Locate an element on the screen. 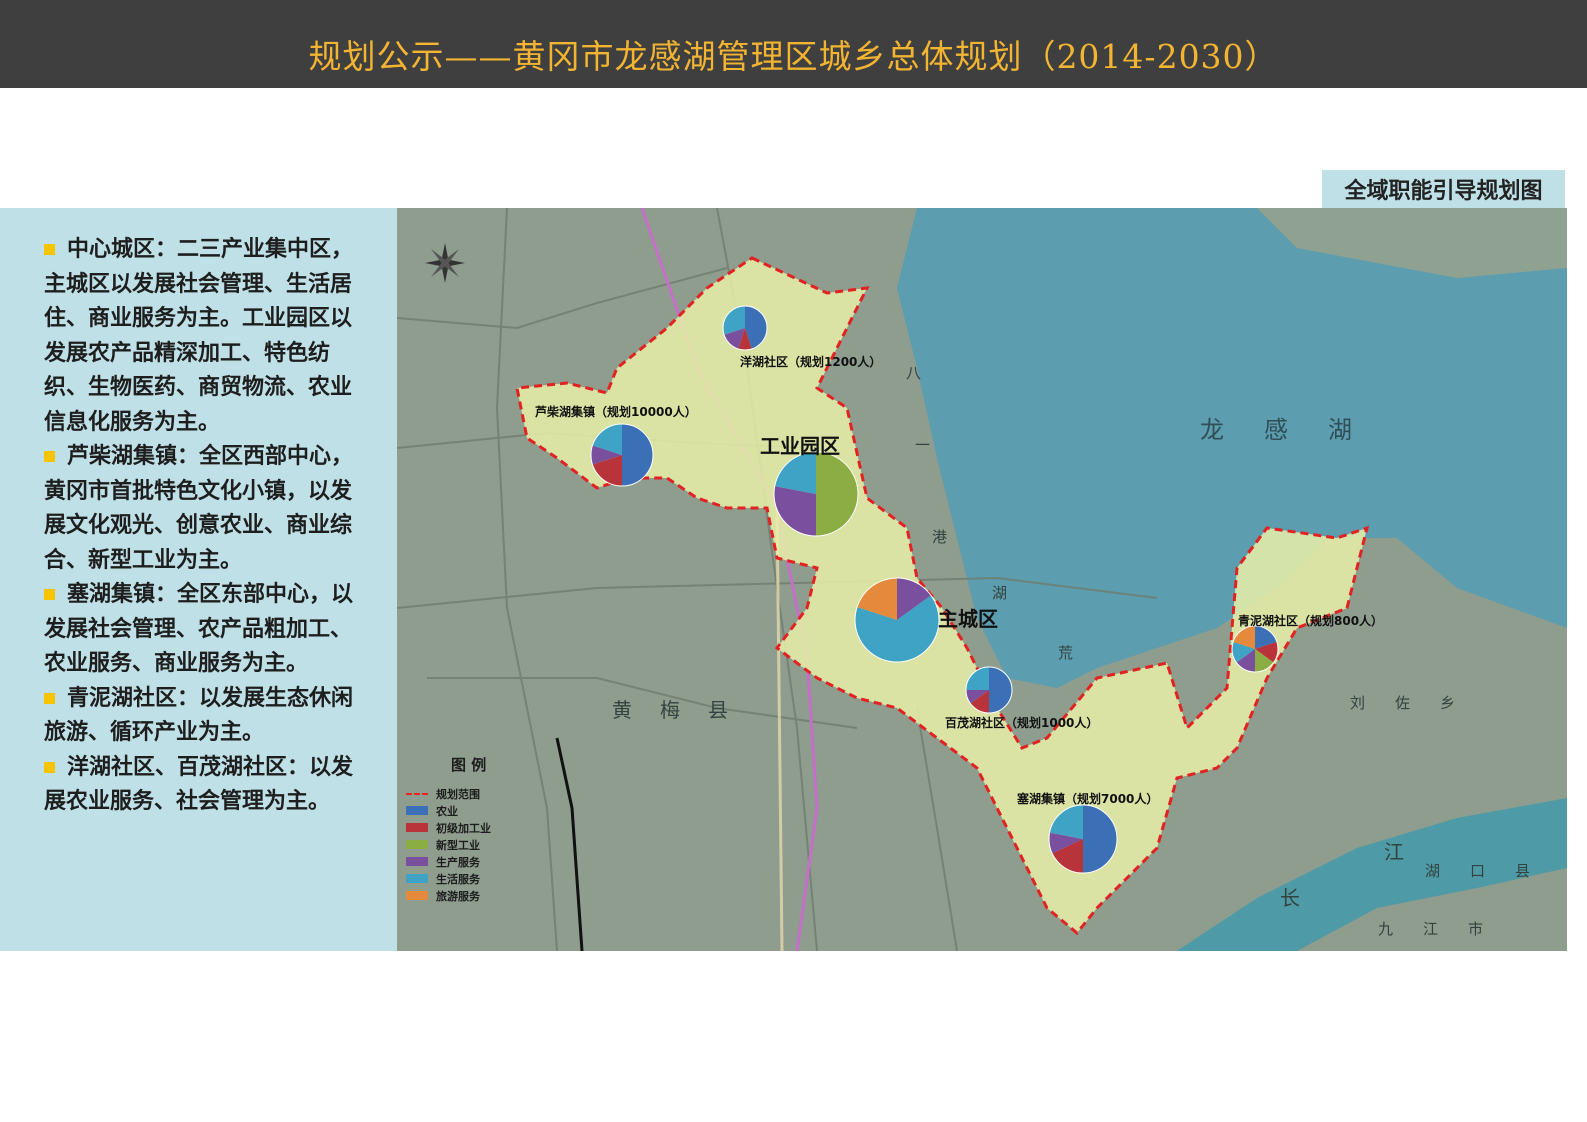 This screenshot has height=1122, width=1587. legend-label: 规划范围 is located at coordinates (458, 794).